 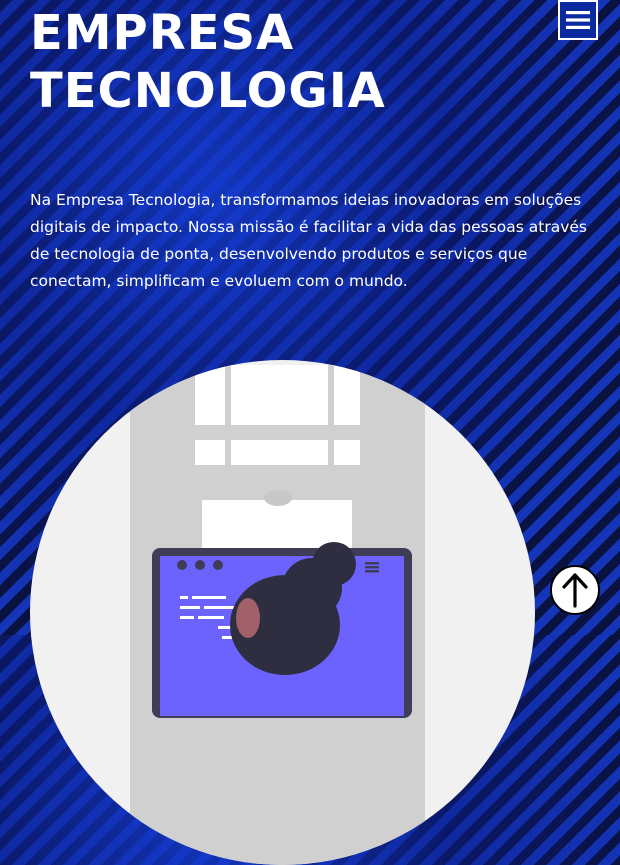 I want to click on title-line-2: TECNOLOGIA, so click(x=208, y=91).